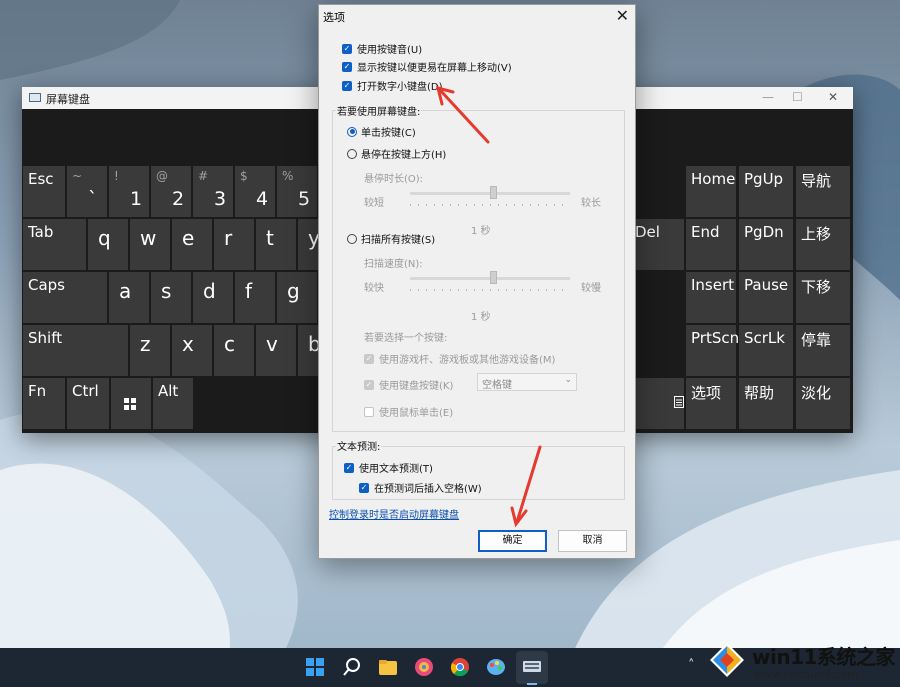 The height and width of the screenshot is (687, 900). I want to click on key-prtscn: PrtScn, so click(713, 350).